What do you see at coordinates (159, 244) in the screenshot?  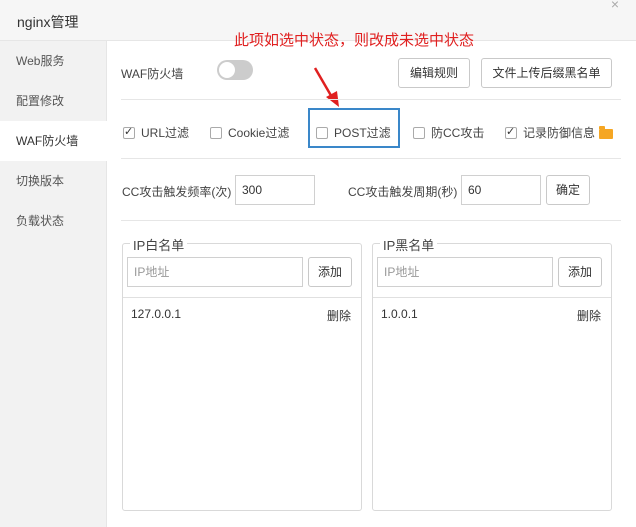 I see `panel-title: IP白名单` at bounding box center [159, 244].